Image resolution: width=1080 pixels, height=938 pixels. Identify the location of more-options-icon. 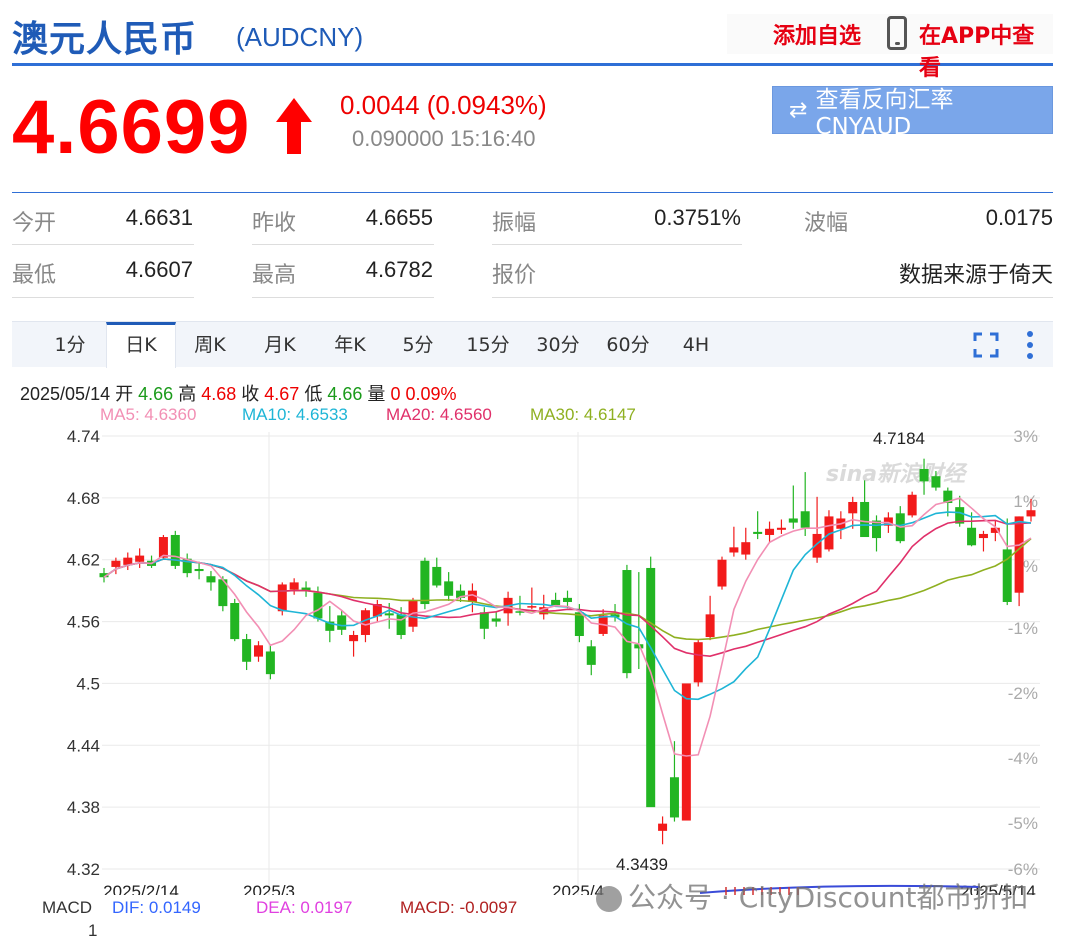
(1030, 345).